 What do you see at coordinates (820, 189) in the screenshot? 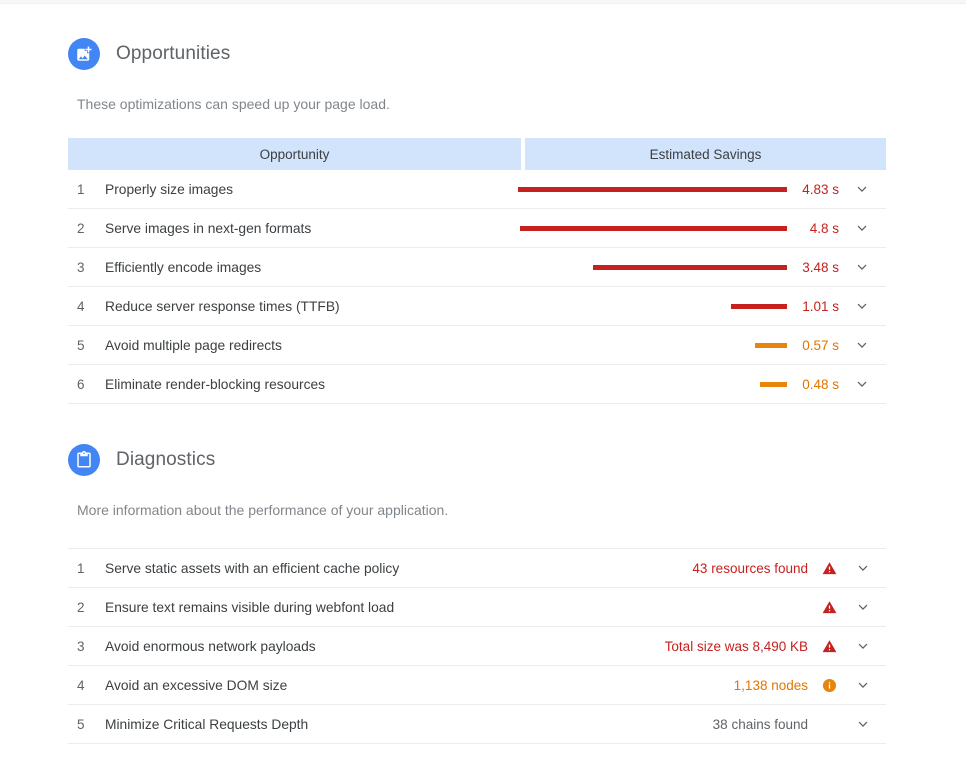
I see `savings-value: 4.83 s` at bounding box center [820, 189].